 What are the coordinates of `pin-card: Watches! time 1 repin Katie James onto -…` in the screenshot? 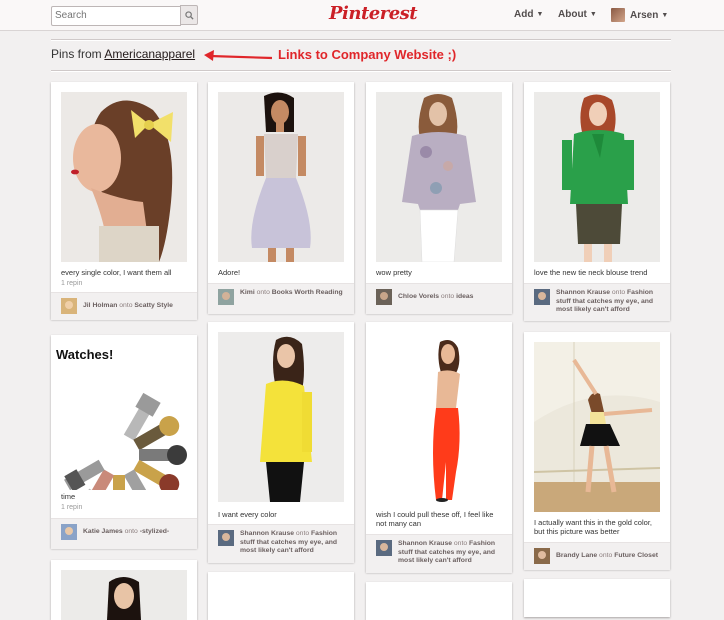 It's located at (124, 442).